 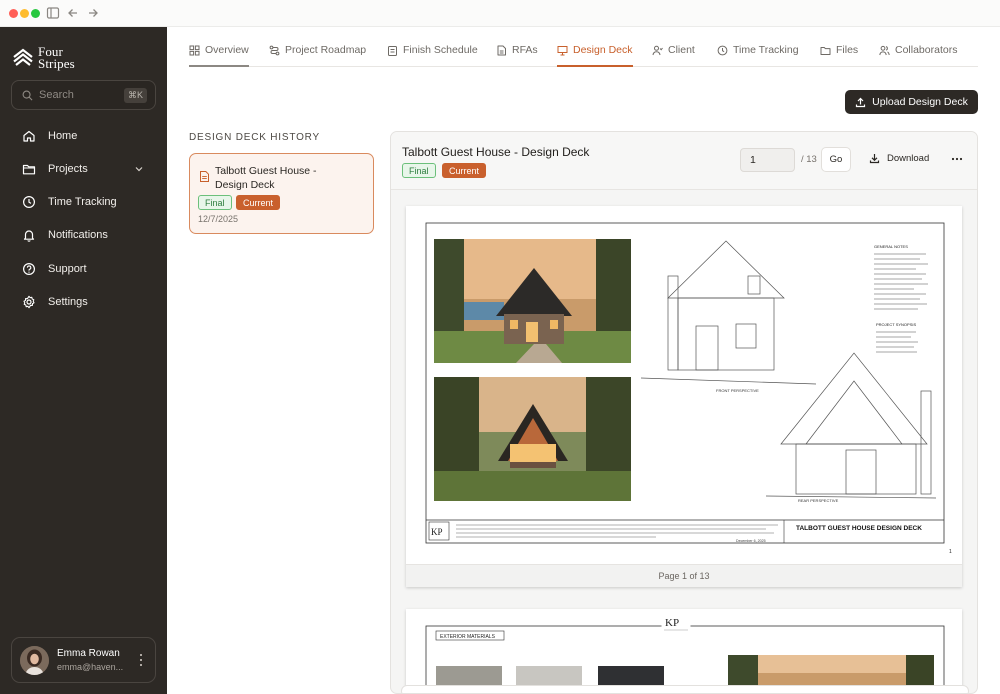 What do you see at coordinates (851, 425) in the screenshot?
I see `rear-perspective-sketch` at bounding box center [851, 425].